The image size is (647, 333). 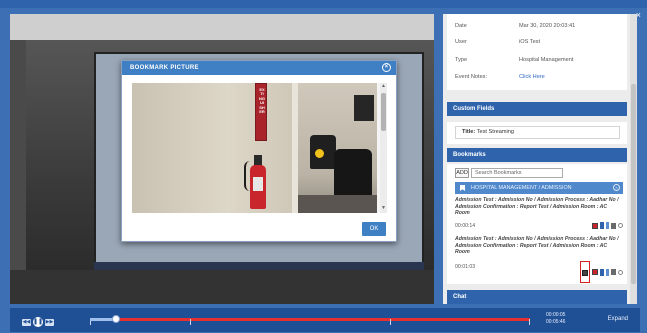 I want to click on add-bookmark-button: ADD, so click(x=462, y=173).